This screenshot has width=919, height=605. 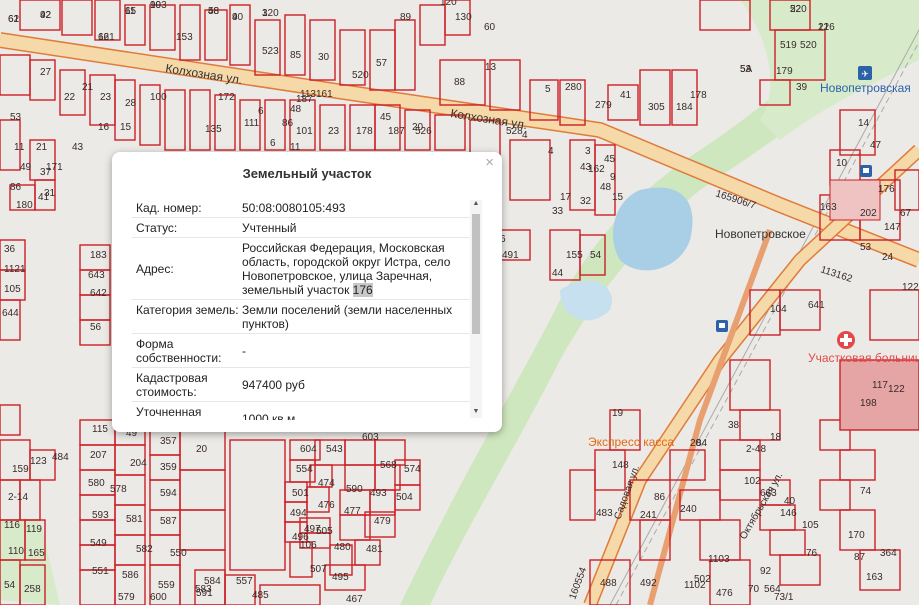 I want to click on parcel-number-label: 581, so click(x=134, y=519).